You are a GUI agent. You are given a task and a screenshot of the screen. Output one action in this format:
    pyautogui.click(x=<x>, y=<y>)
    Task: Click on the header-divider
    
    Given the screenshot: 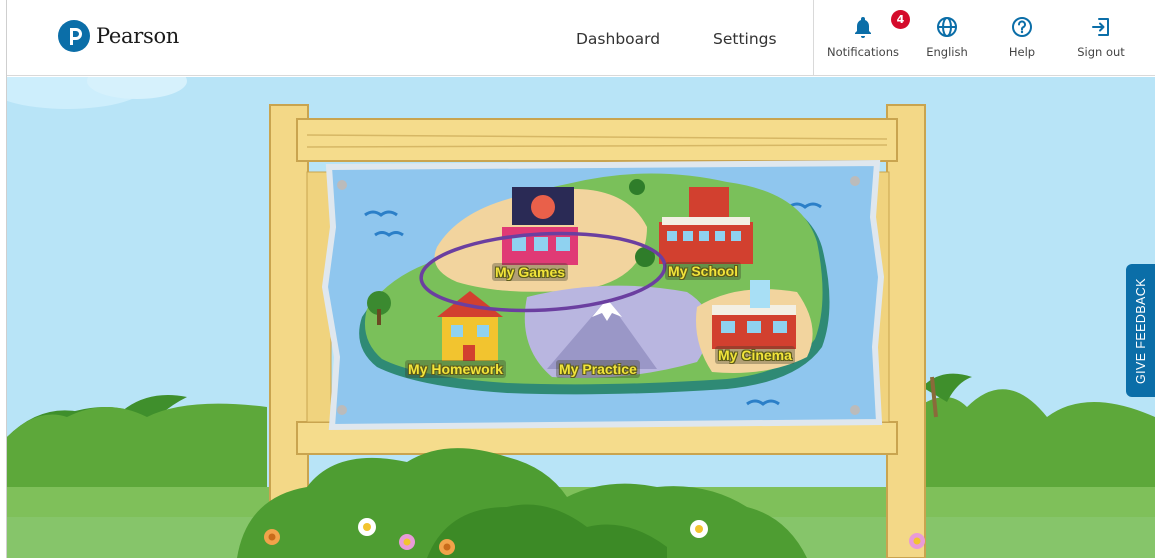 What is the action you would take?
    pyautogui.click(x=813, y=38)
    